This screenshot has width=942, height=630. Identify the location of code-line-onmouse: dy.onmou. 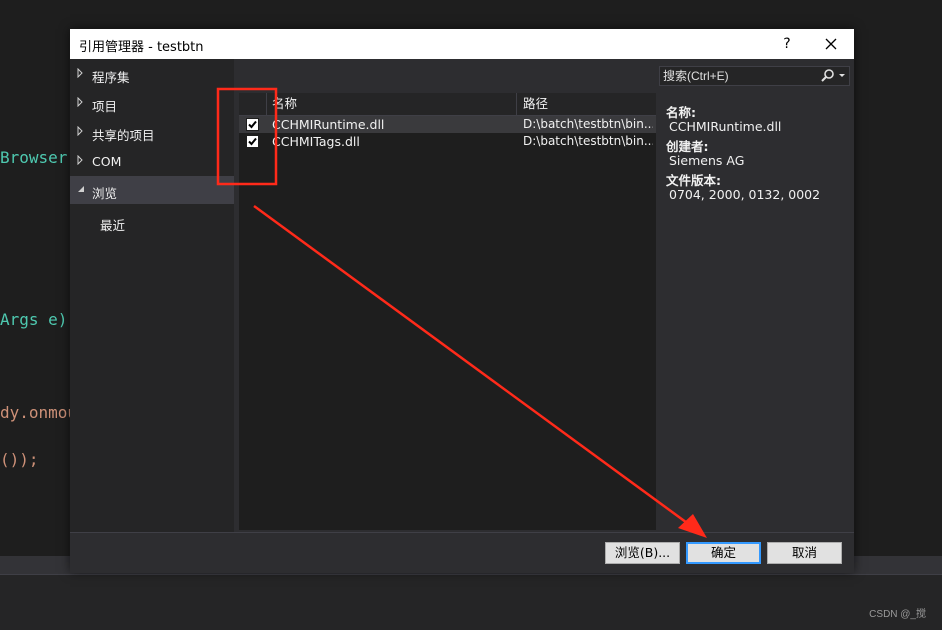
(39, 412).